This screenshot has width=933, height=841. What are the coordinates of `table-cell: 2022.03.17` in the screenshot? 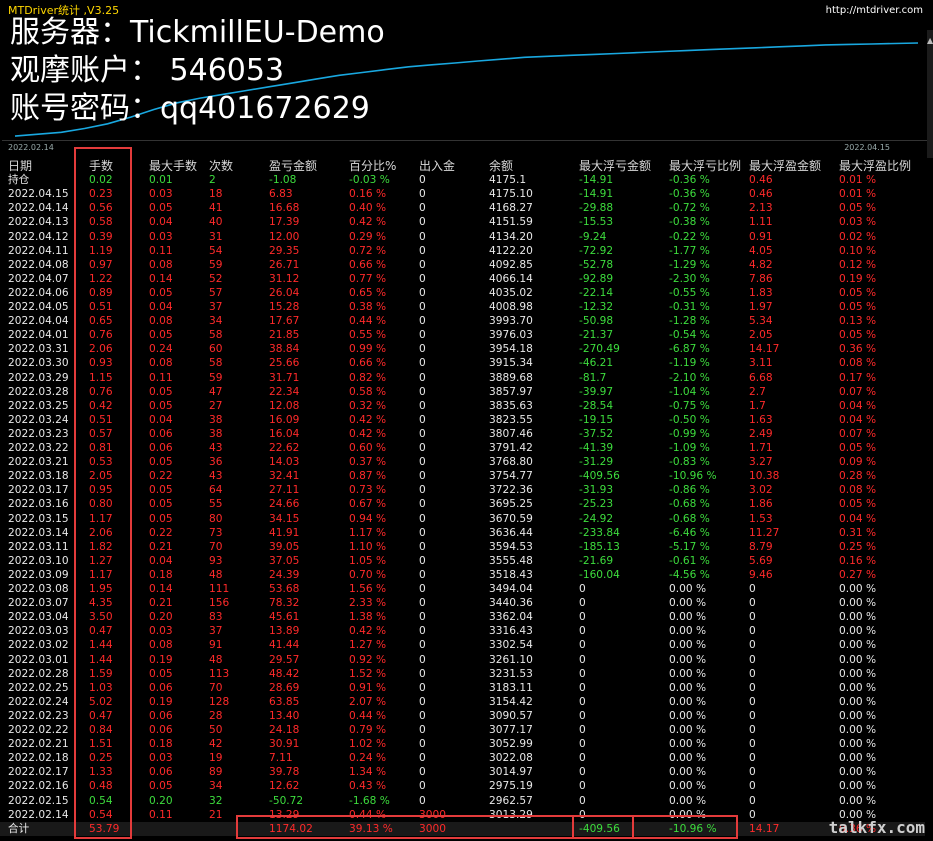 It's located at (38, 490).